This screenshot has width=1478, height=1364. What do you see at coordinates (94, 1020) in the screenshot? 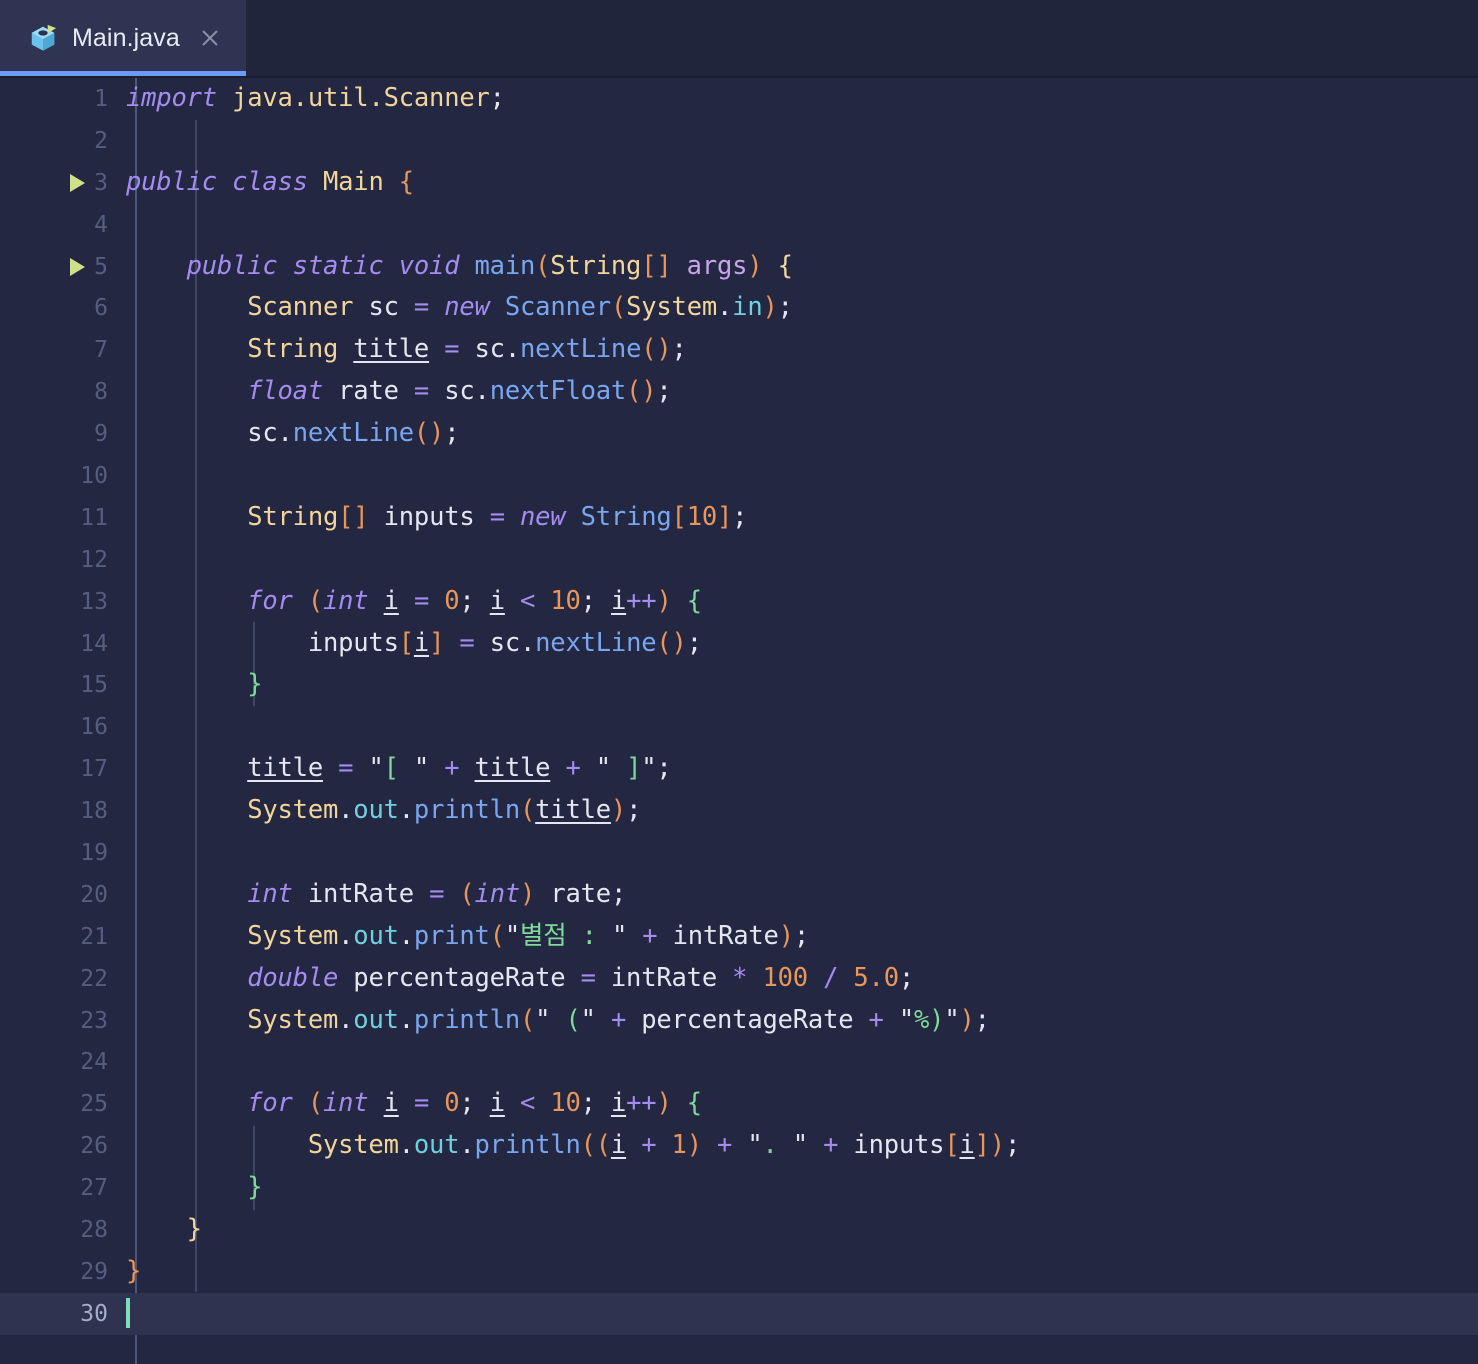
I see `line-number: 23` at bounding box center [94, 1020].